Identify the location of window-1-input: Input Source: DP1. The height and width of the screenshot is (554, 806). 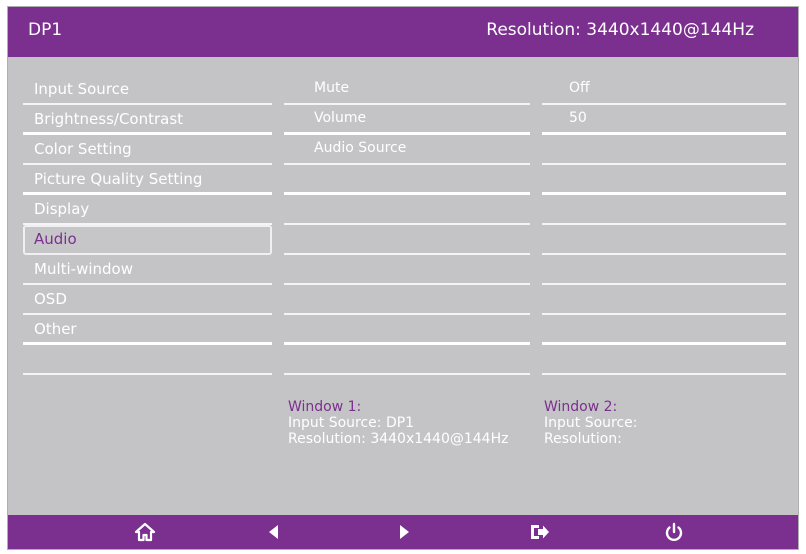
(351, 423).